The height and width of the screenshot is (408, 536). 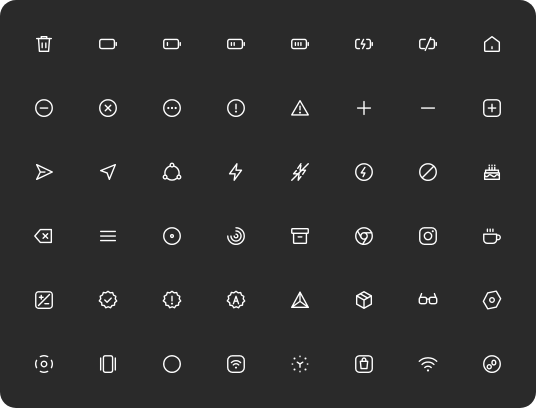 I want to click on bolt-circle-icon, so click(x=364, y=172).